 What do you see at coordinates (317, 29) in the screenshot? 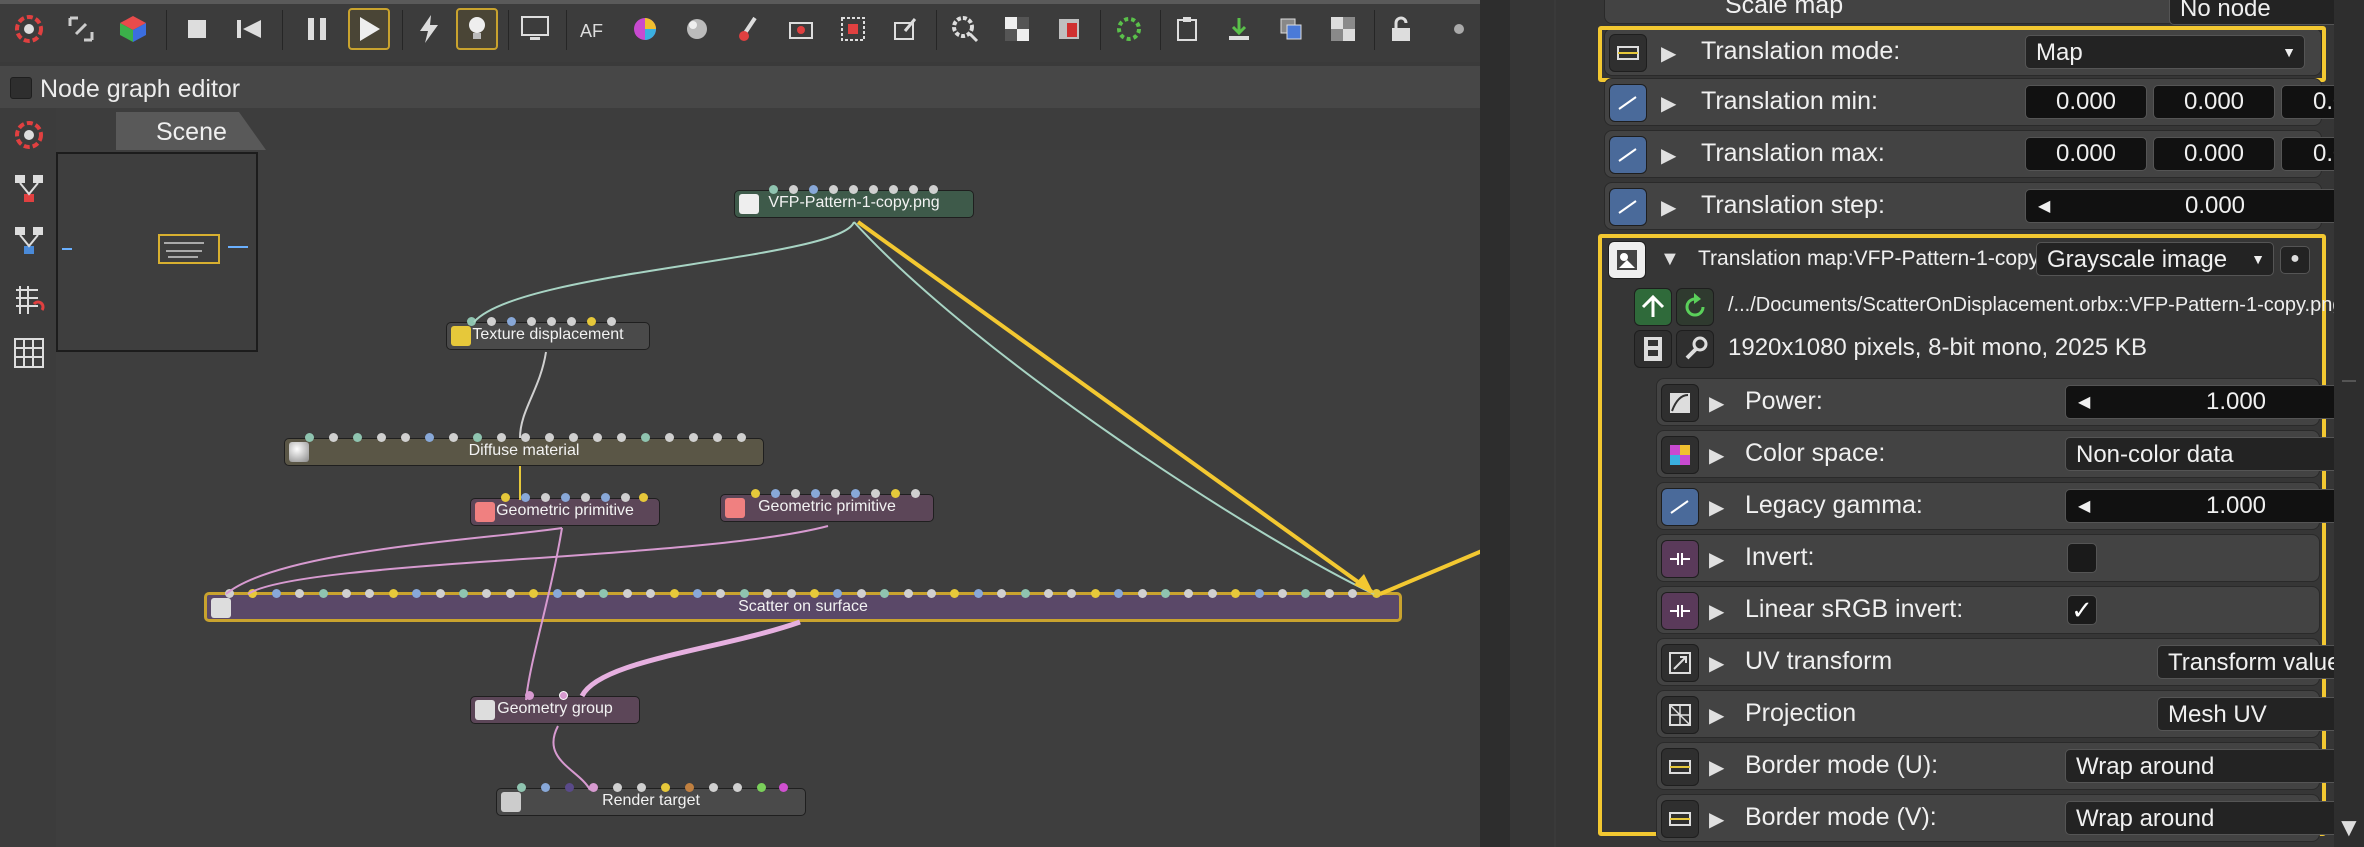
I see `pause-icon` at bounding box center [317, 29].